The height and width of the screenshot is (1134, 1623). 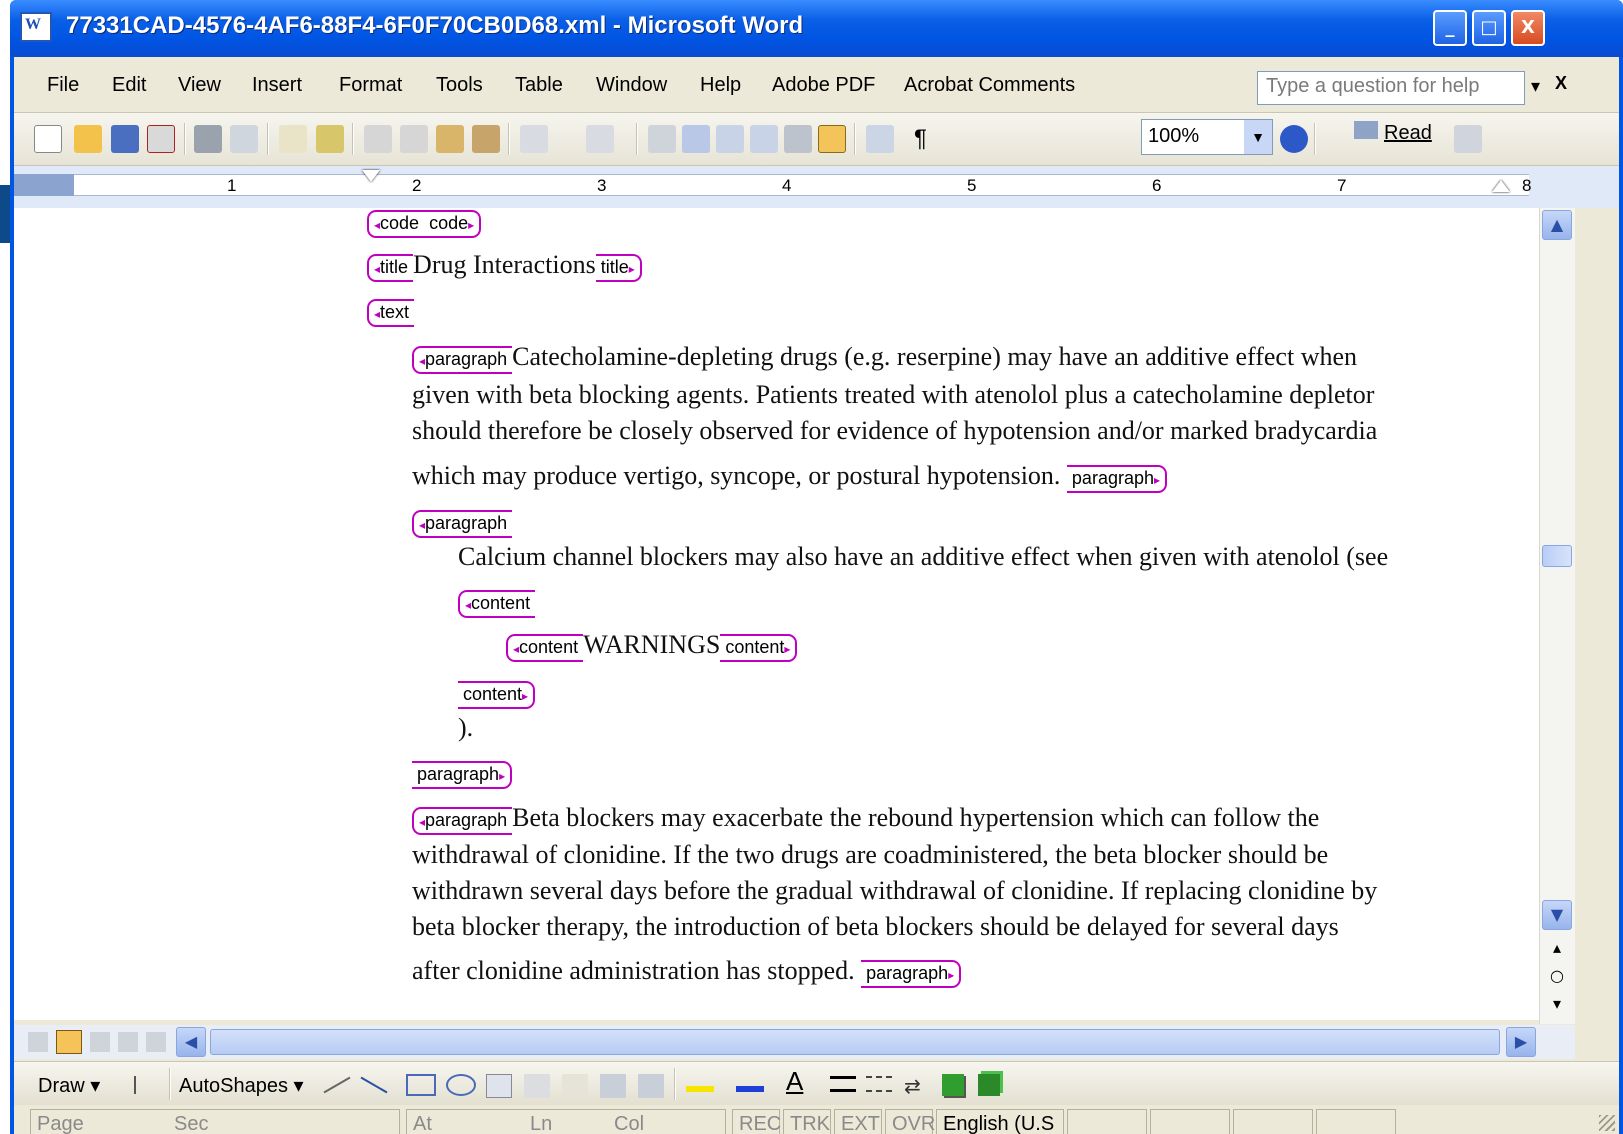 What do you see at coordinates (651, 644) in the screenshot?
I see `warnings-link: WARNINGS` at bounding box center [651, 644].